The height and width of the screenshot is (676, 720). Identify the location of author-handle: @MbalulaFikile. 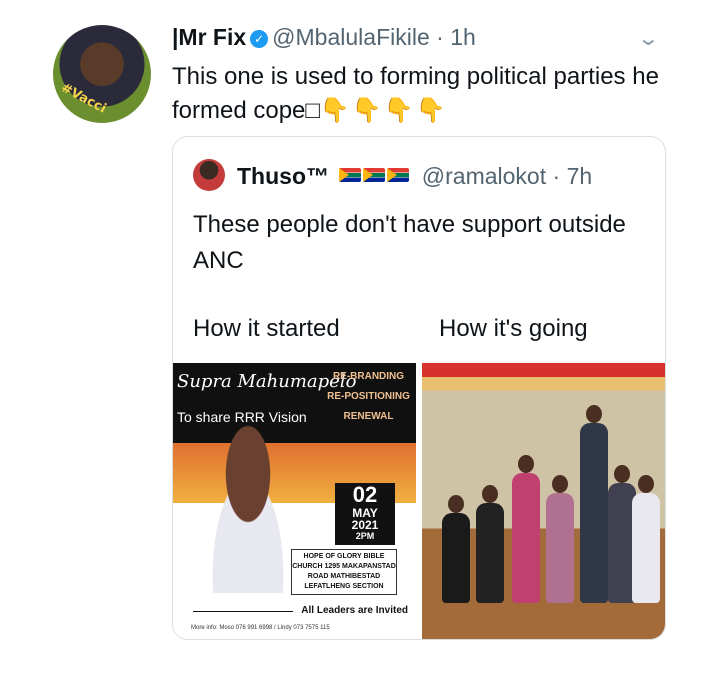
(351, 37).